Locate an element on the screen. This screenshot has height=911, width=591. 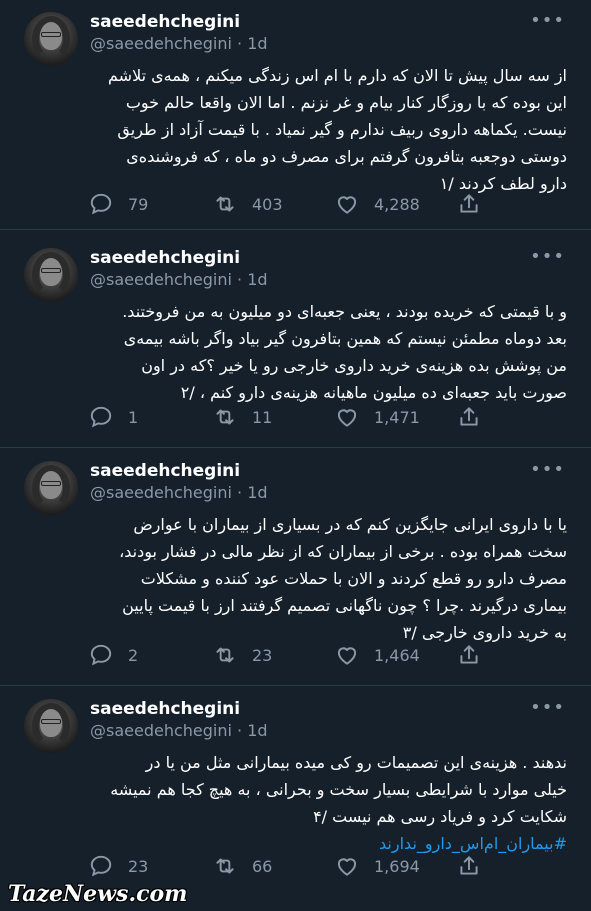
reply-count: 79 is located at coordinates (138, 204).